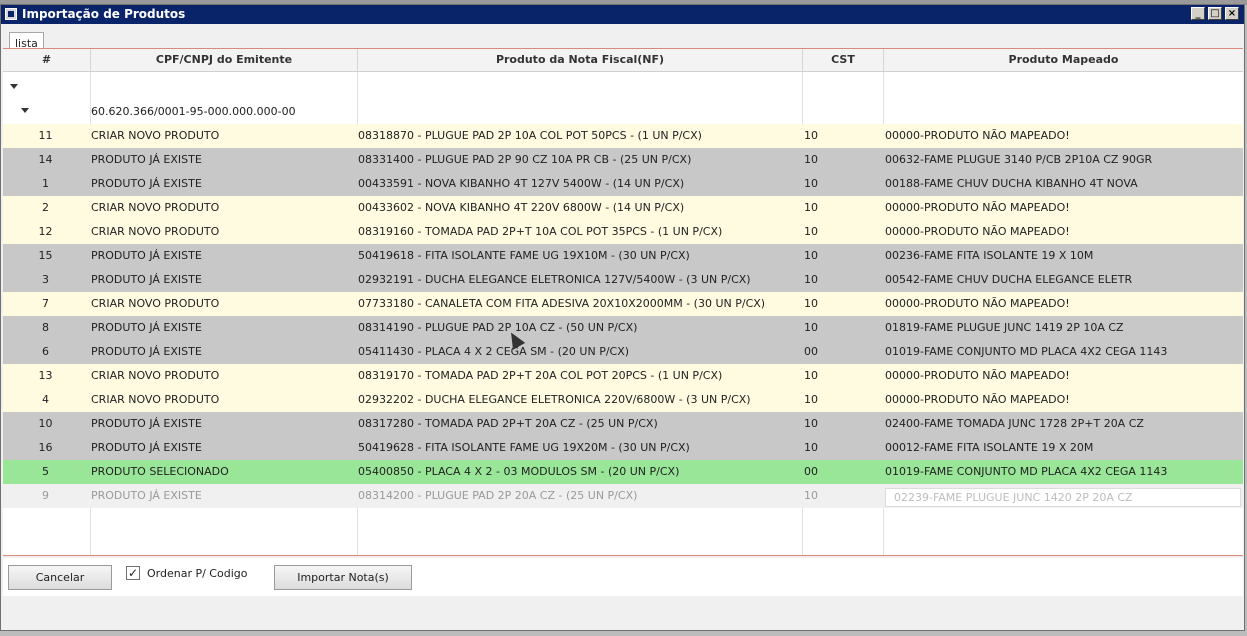 This screenshot has height=636, width=1247. Describe the element at coordinates (197, 573) in the screenshot. I see `sort-checkbox-label: Ordenar P/ Codigo` at that location.